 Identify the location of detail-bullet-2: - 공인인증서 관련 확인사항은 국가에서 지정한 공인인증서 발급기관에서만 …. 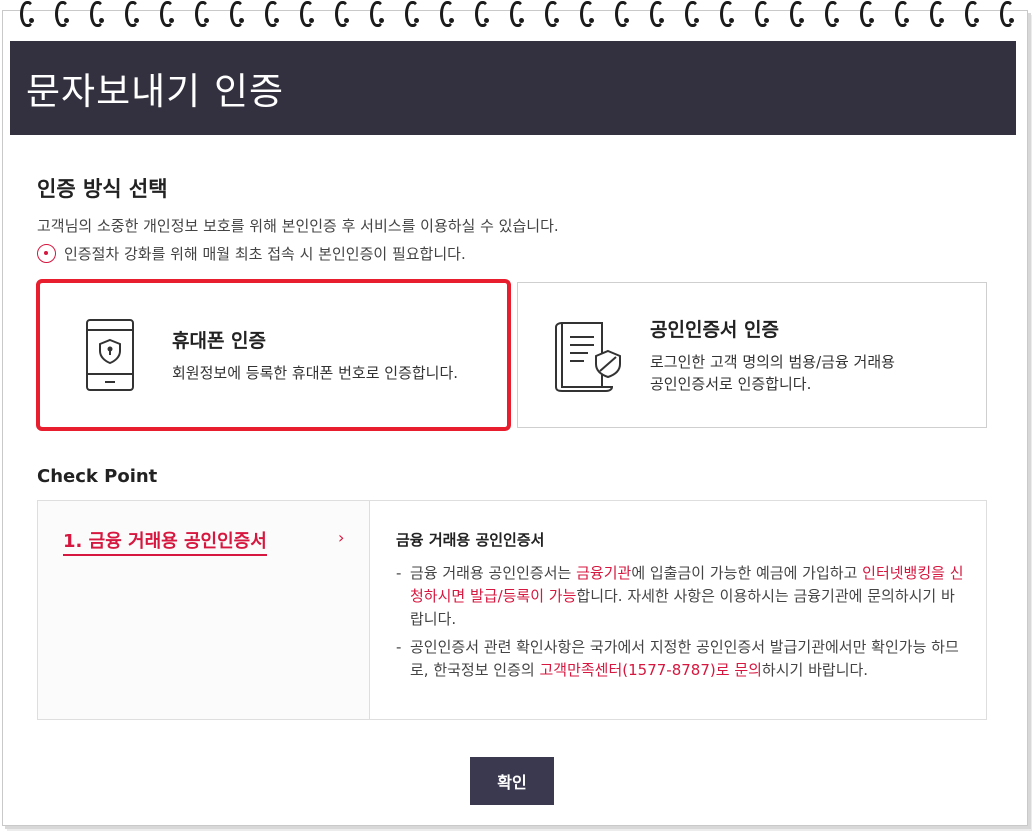
(681, 659).